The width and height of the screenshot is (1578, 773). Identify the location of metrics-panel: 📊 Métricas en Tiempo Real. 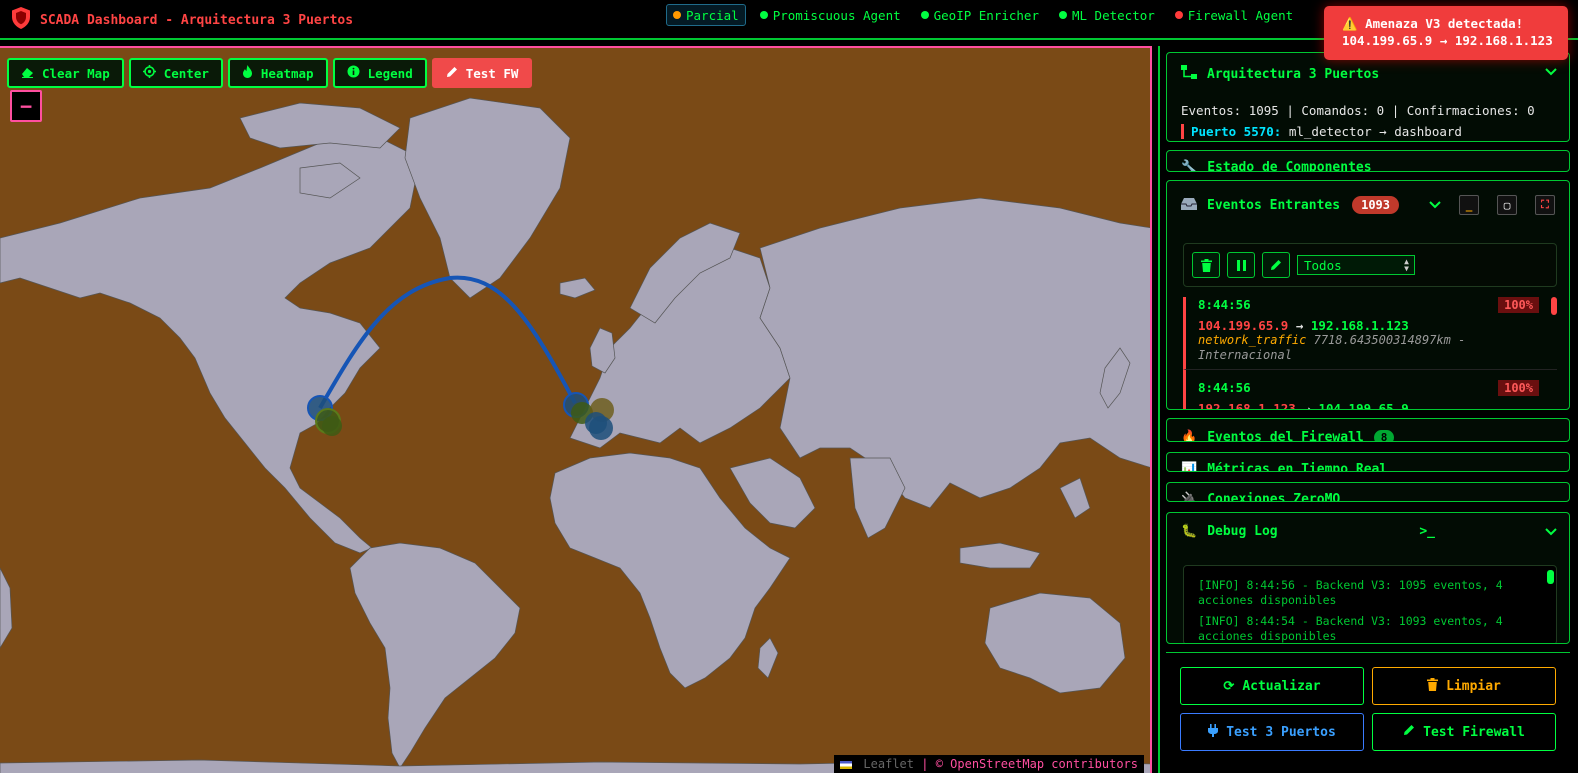
(1368, 462).